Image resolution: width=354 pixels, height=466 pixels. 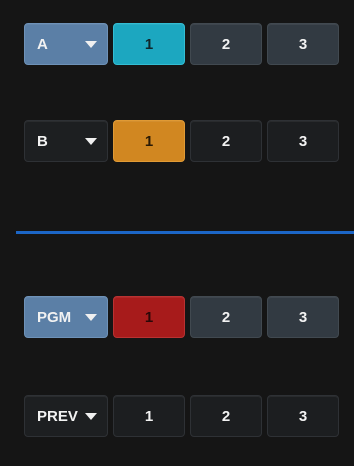 What do you see at coordinates (226, 416) in the screenshot?
I see `prev-input-2-button: 2` at bounding box center [226, 416].